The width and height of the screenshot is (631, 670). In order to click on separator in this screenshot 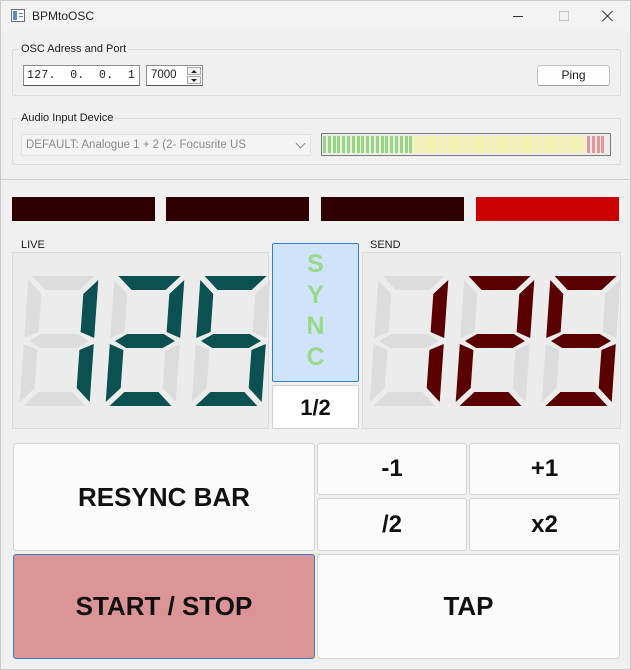, I will do `click(315, 179)`.